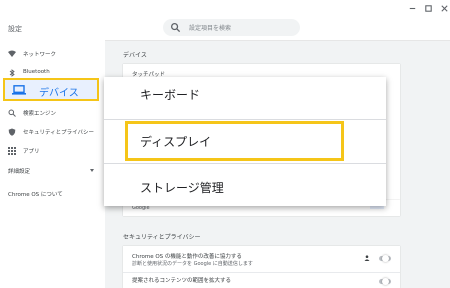 Image resolution: width=450 pixels, height=288 pixels. I want to click on sidebar-item-label: セキュリティとプライバシー, so click(59, 133).